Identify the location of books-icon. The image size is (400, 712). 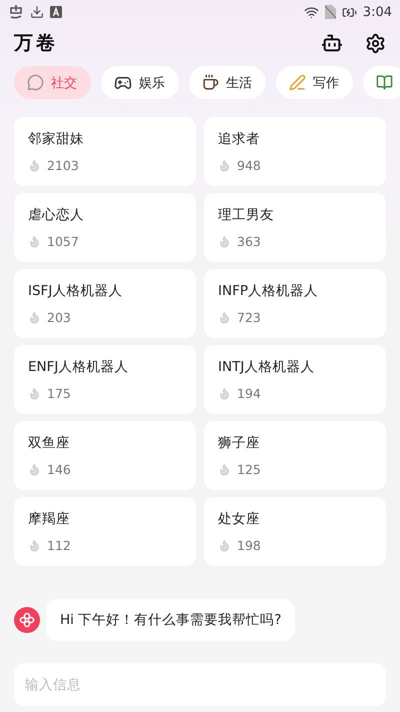
(384, 82).